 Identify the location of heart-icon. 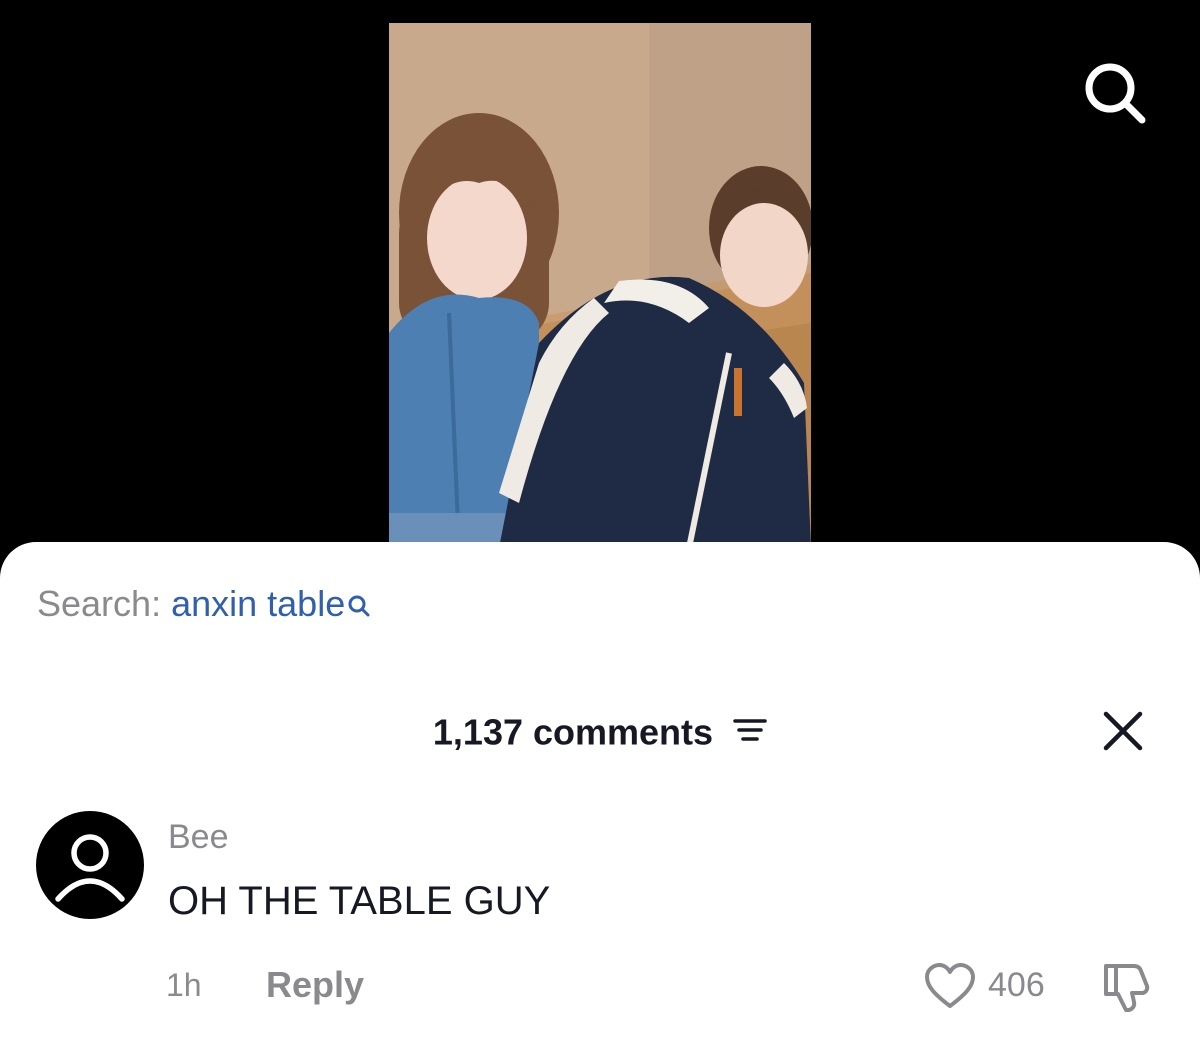
(950, 985).